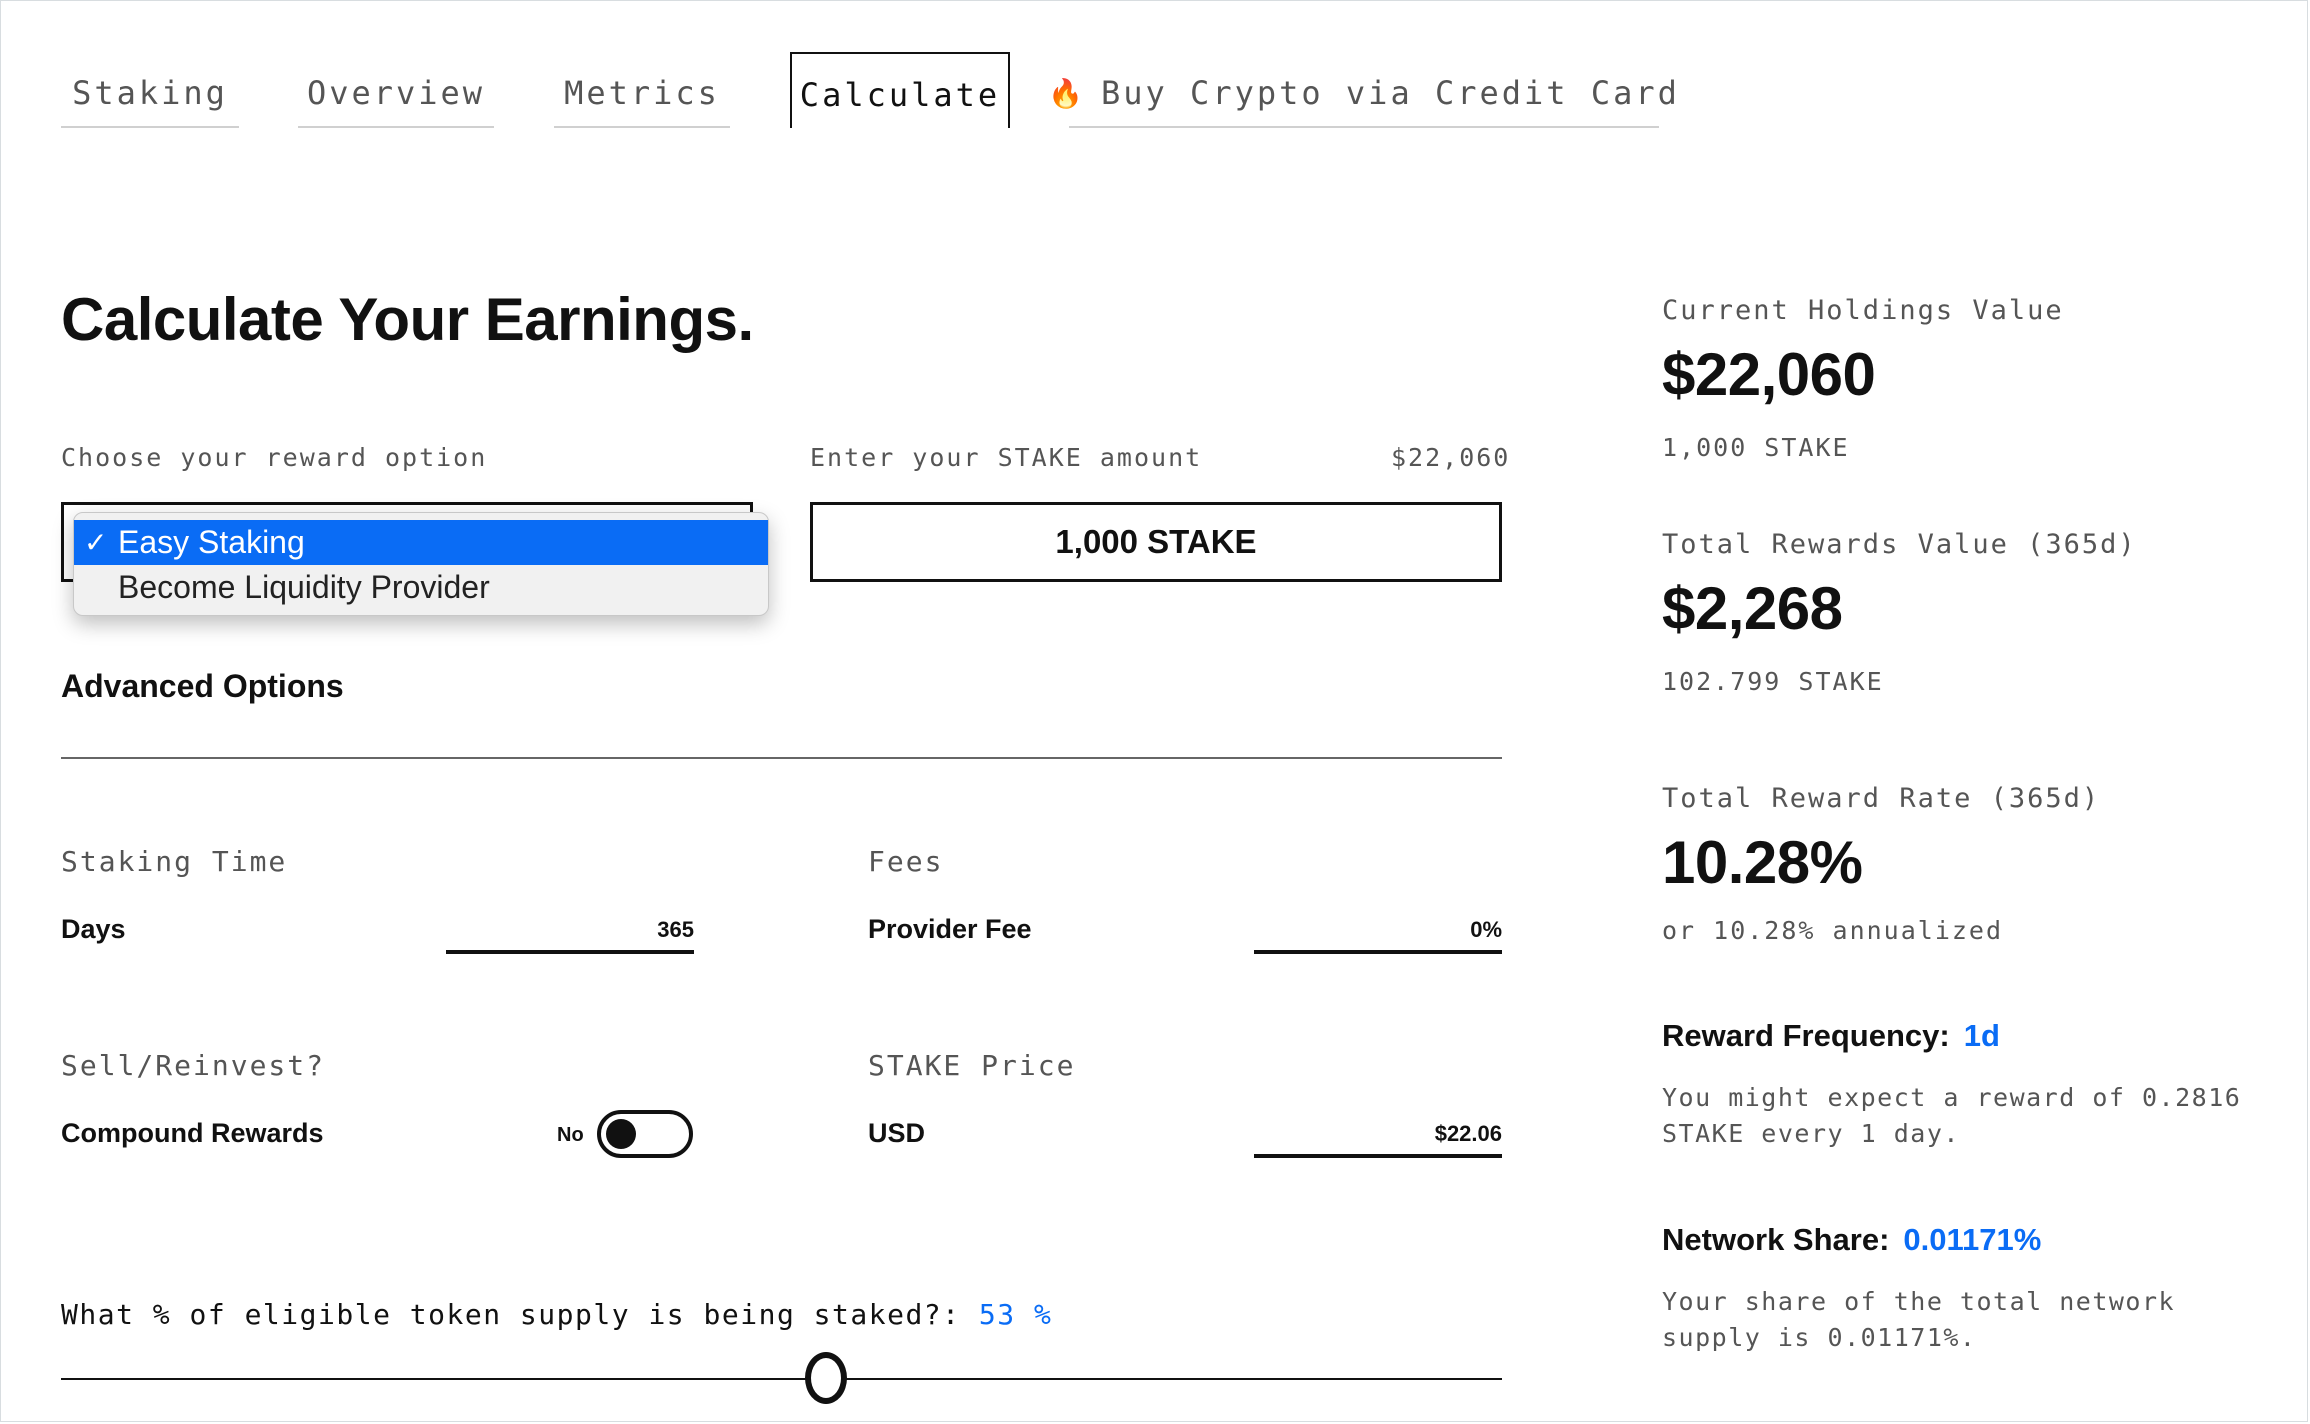 Image resolution: width=2310 pixels, height=1424 pixels. Describe the element at coordinates (1390, 93) in the screenshot. I see `tab-label: Buy Crypto via Credit Card` at that location.